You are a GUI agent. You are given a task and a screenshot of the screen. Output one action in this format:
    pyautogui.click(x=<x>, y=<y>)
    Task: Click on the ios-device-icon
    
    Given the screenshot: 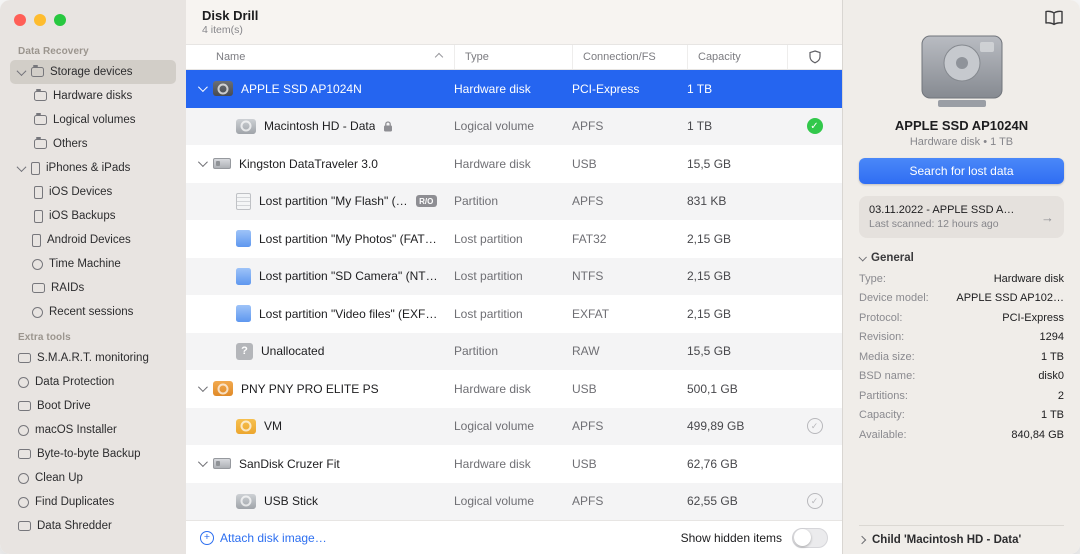 What is the action you would take?
    pyautogui.click(x=38, y=192)
    